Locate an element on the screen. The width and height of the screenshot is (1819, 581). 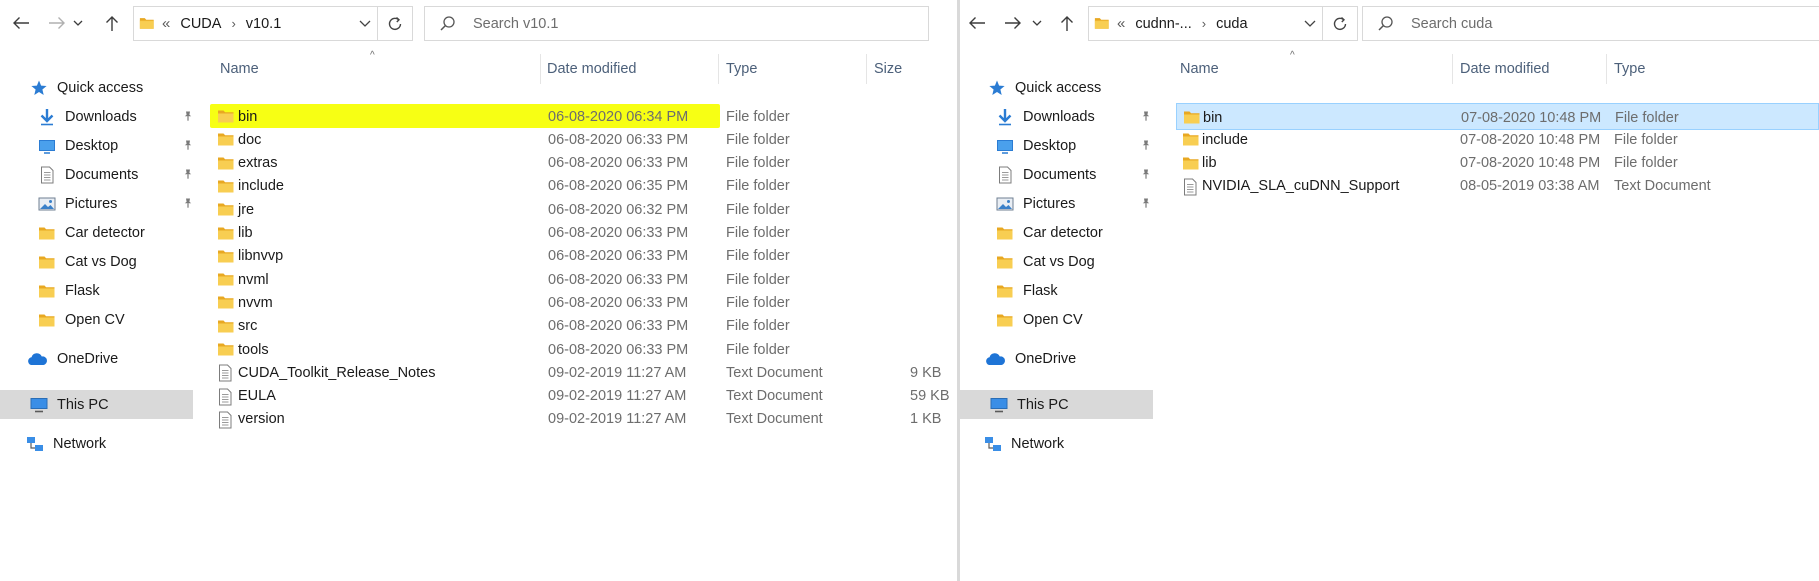
documents-icon is located at coordinates (47, 175).